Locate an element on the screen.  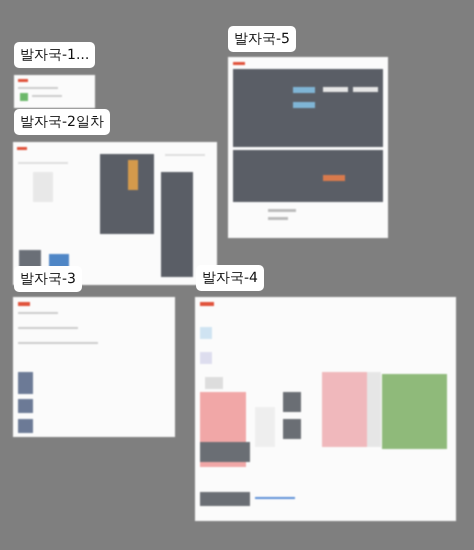
frame-label: 발자국-5 is located at coordinates (262, 39).